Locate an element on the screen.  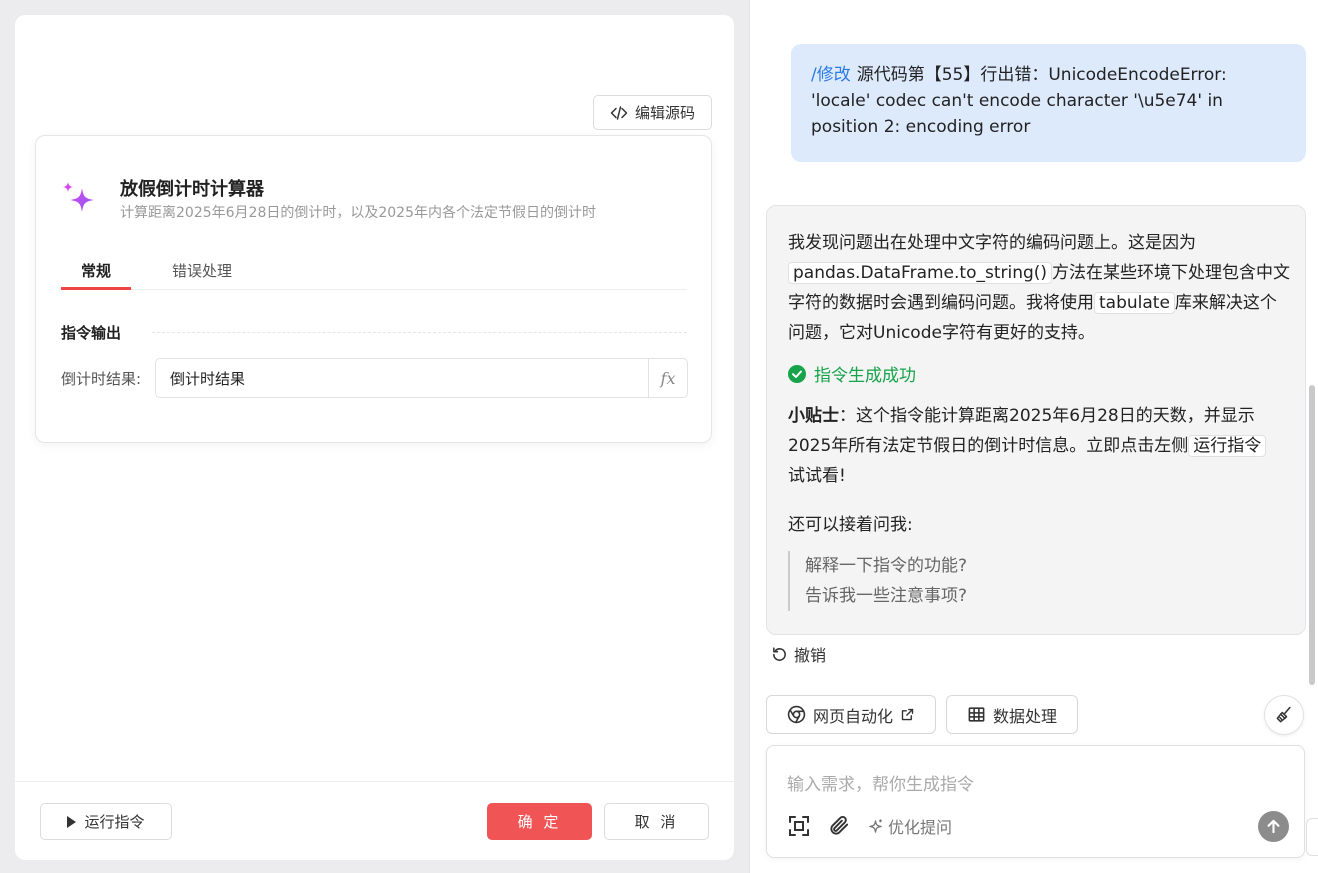
edit-source-button: 编辑源码 is located at coordinates (652, 112).